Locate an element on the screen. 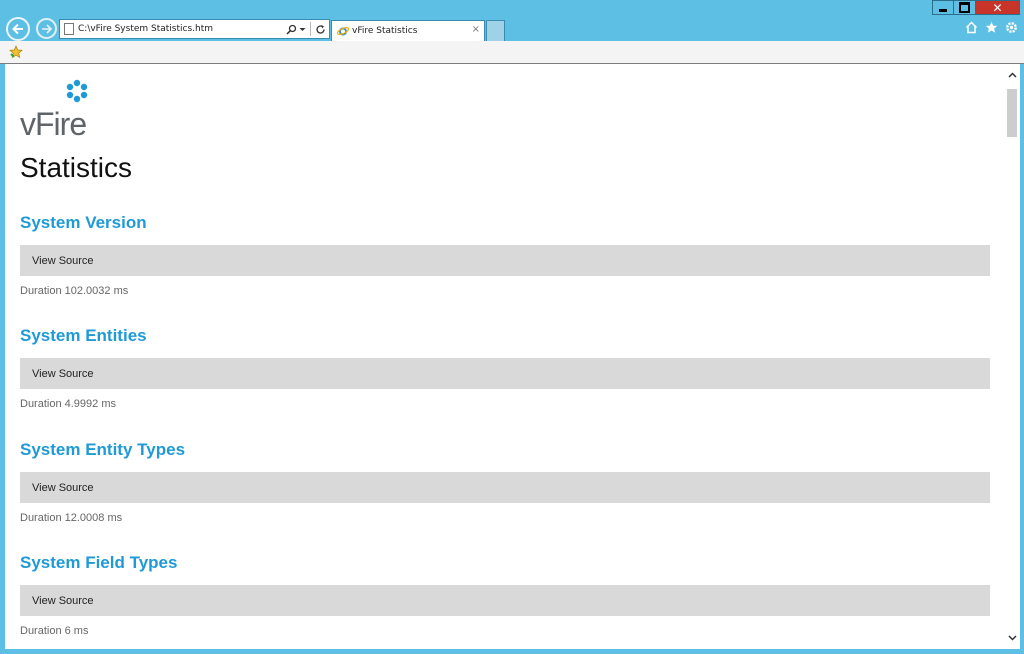 Image resolution: width=1024 pixels, height=654 pixels. search-icon is located at coordinates (291, 29).